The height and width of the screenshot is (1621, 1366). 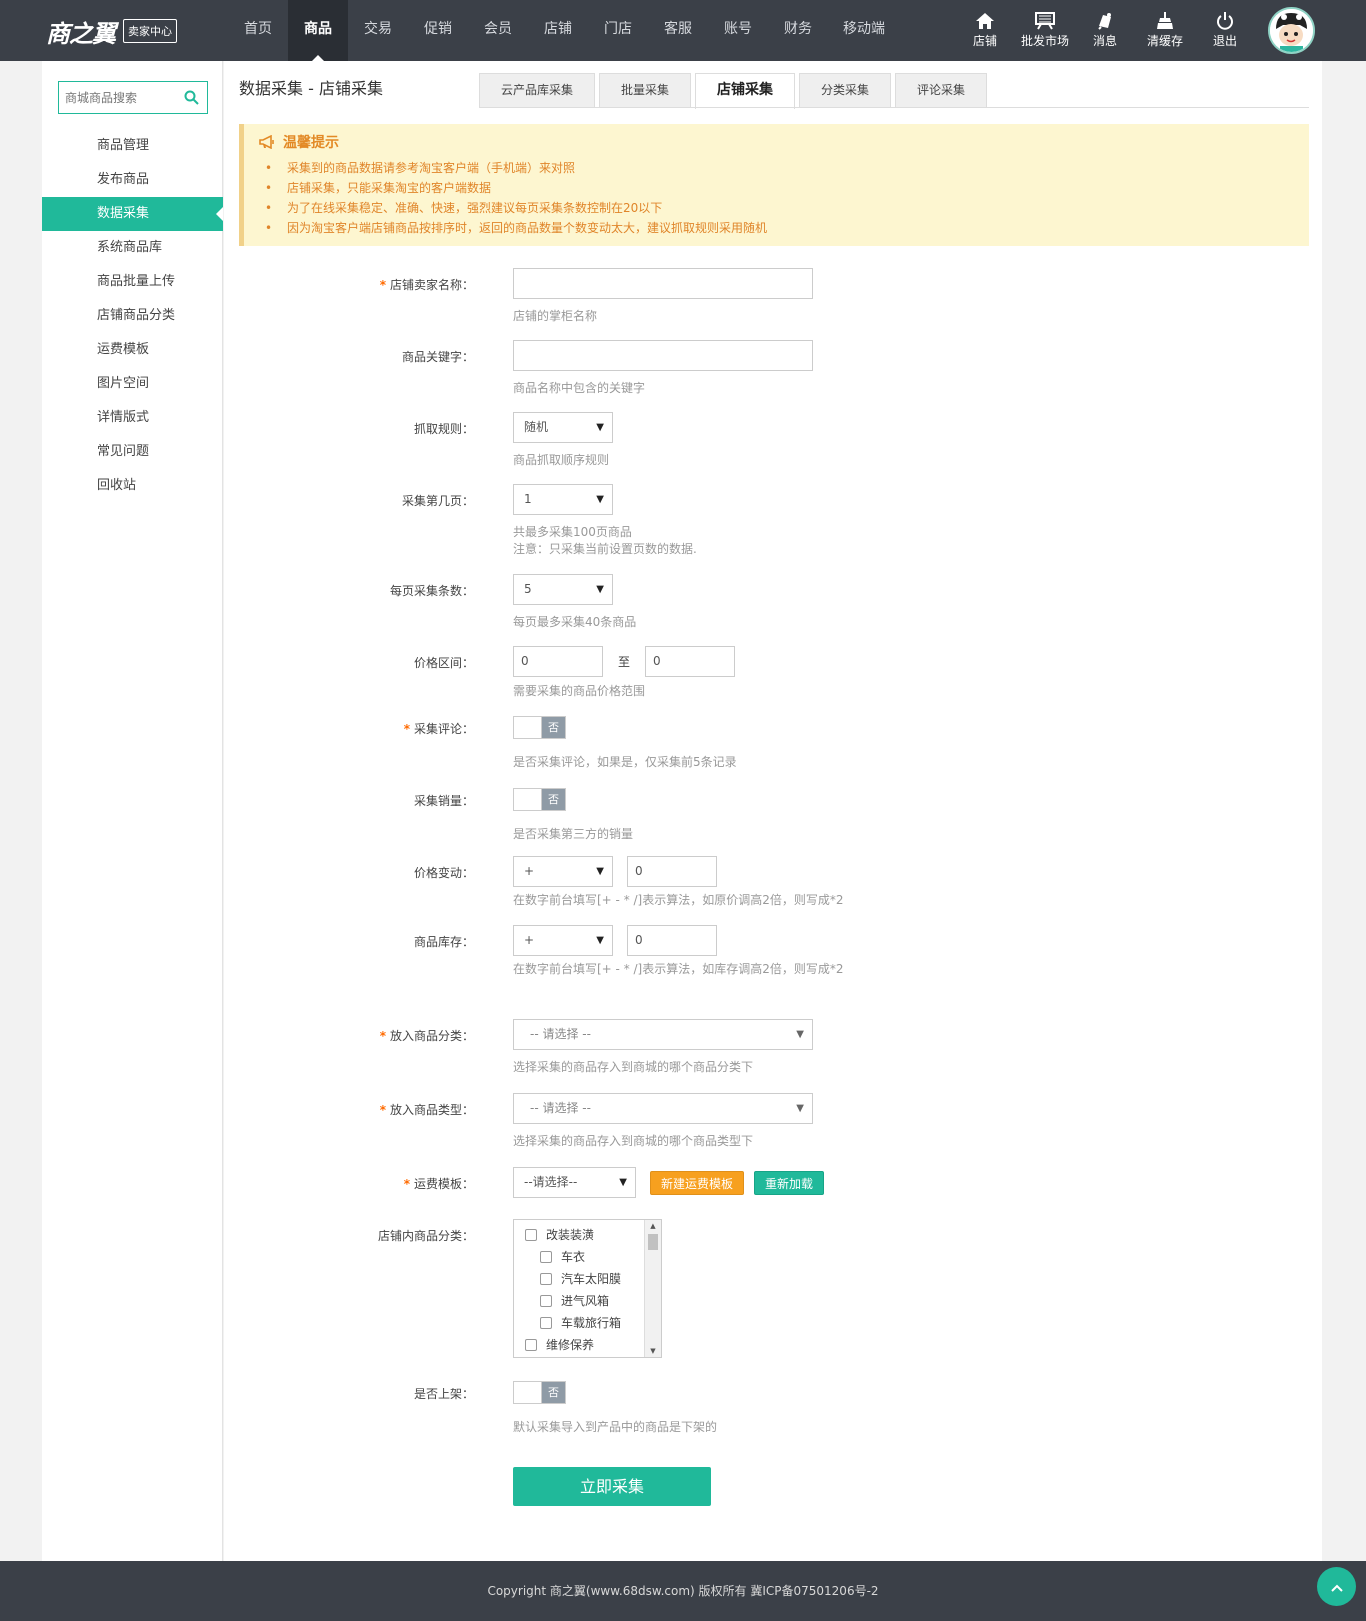 What do you see at coordinates (563, 940) in the screenshot?
I see `stock-op-select: + ▼` at bounding box center [563, 940].